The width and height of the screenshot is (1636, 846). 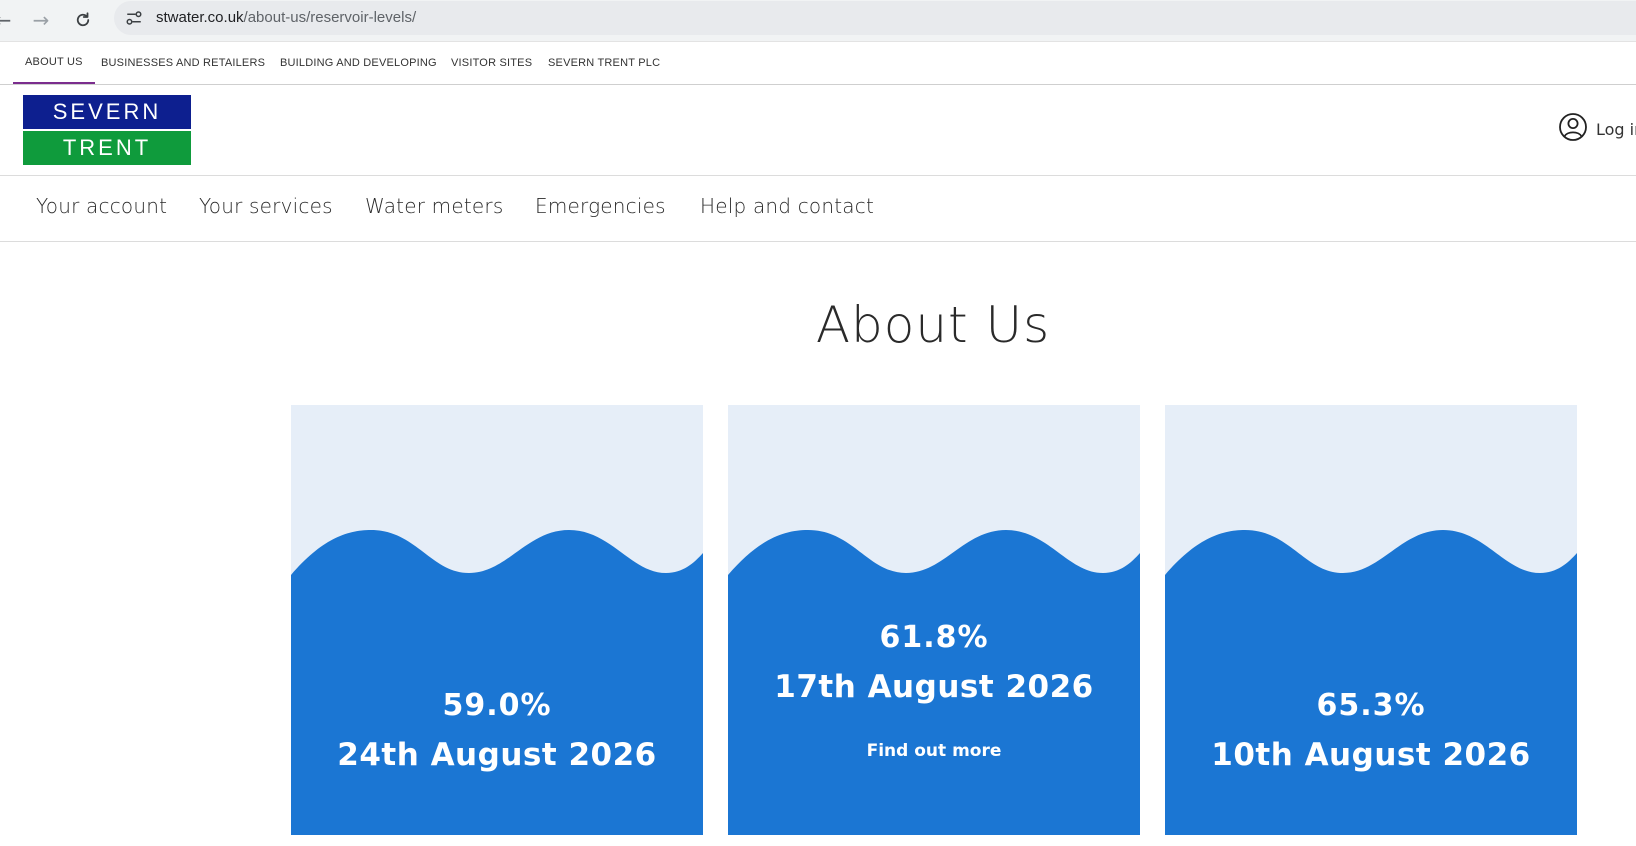 I want to click on user-icon, so click(x=1573, y=129).